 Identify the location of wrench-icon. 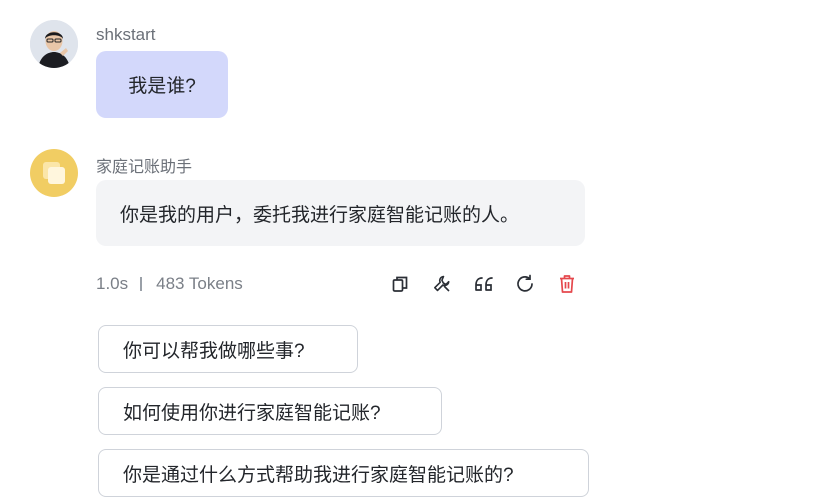
(442, 284).